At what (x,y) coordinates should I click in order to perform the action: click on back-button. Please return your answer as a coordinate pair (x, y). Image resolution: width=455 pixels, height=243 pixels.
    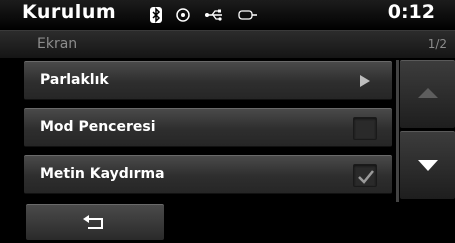
    Looking at the image, I should click on (95, 222).